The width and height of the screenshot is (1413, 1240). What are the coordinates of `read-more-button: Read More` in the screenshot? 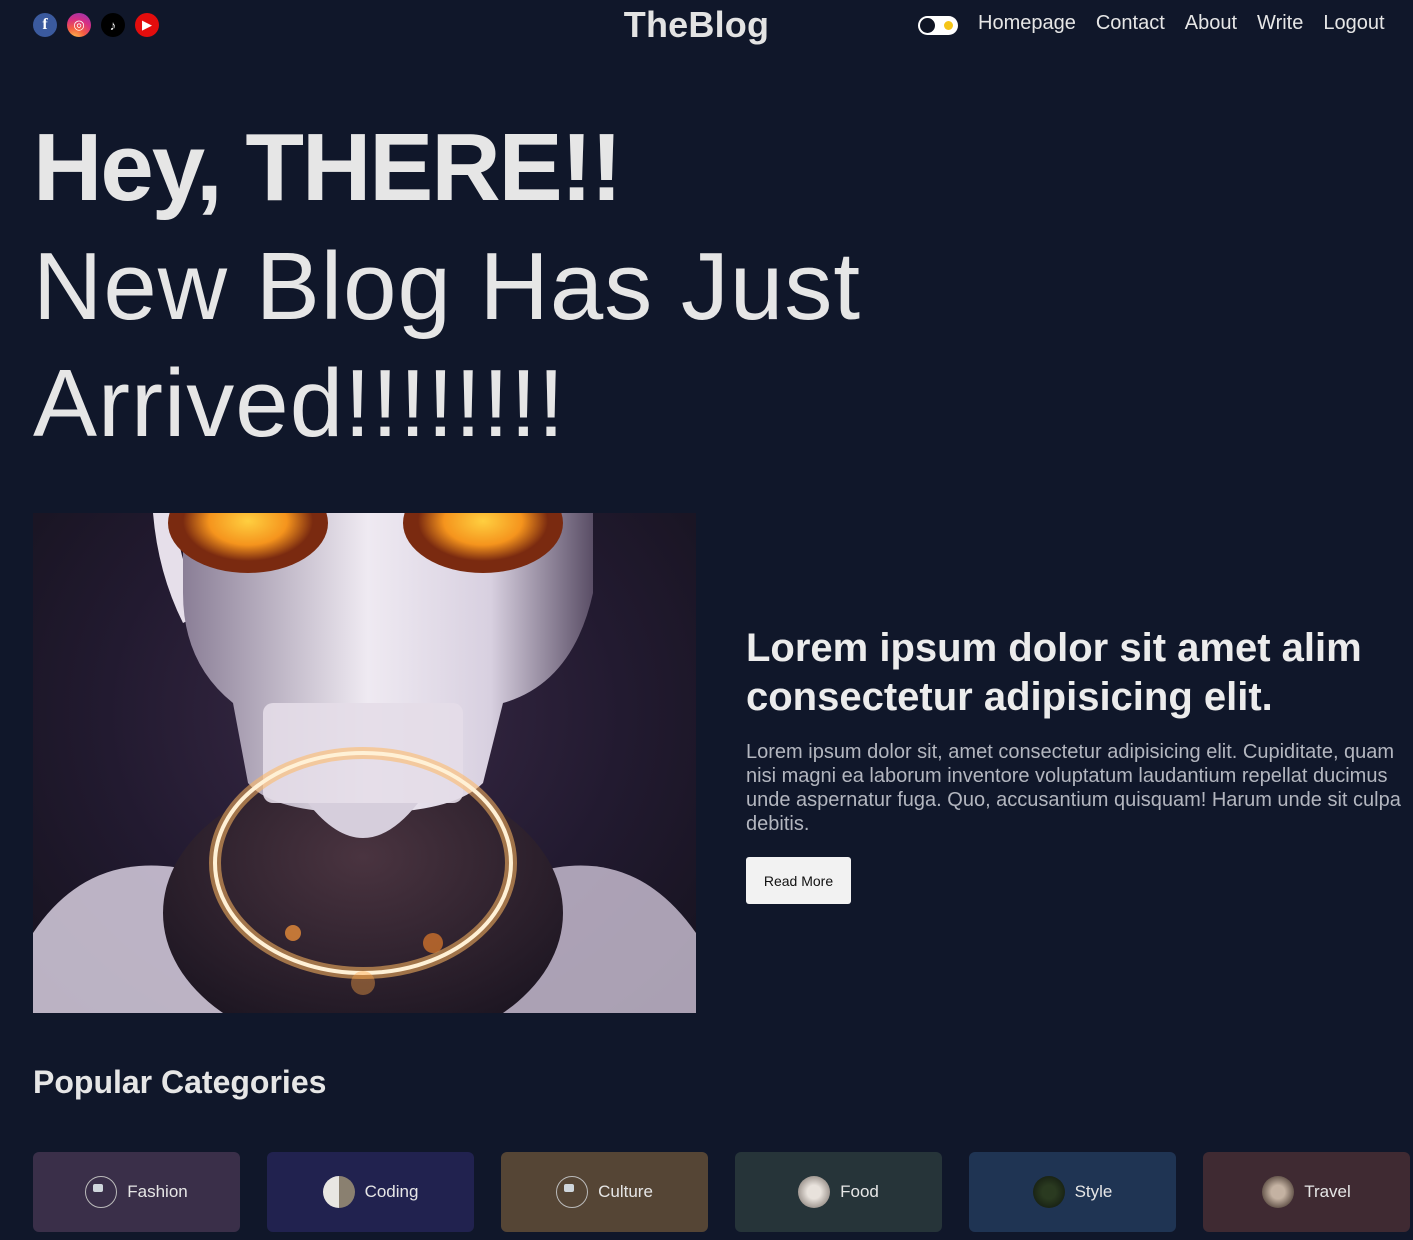 It's located at (798, 880).